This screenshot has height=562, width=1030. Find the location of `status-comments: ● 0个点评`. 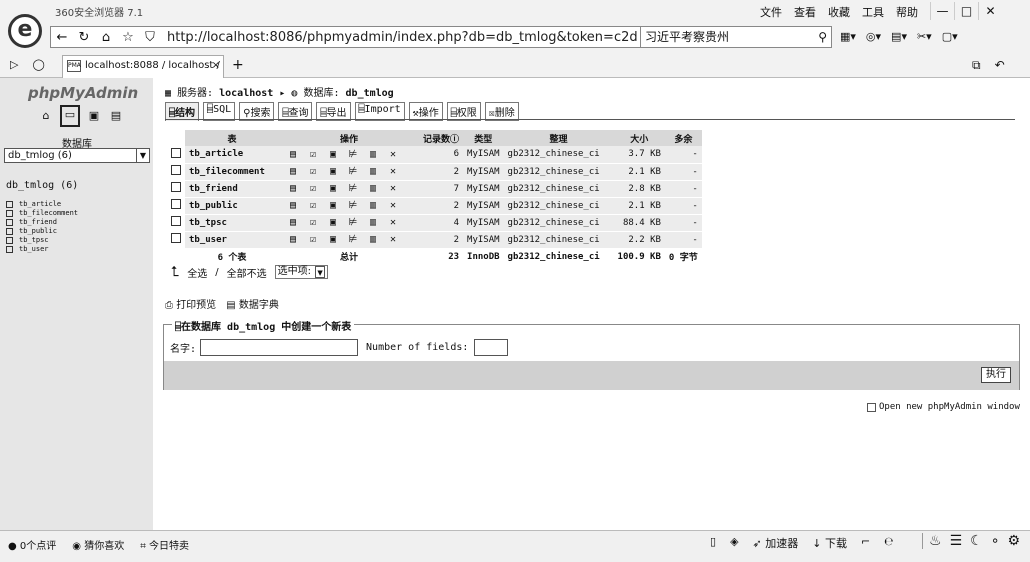

status-comments: ● 0个点评 is located at coordinates (32, 544).